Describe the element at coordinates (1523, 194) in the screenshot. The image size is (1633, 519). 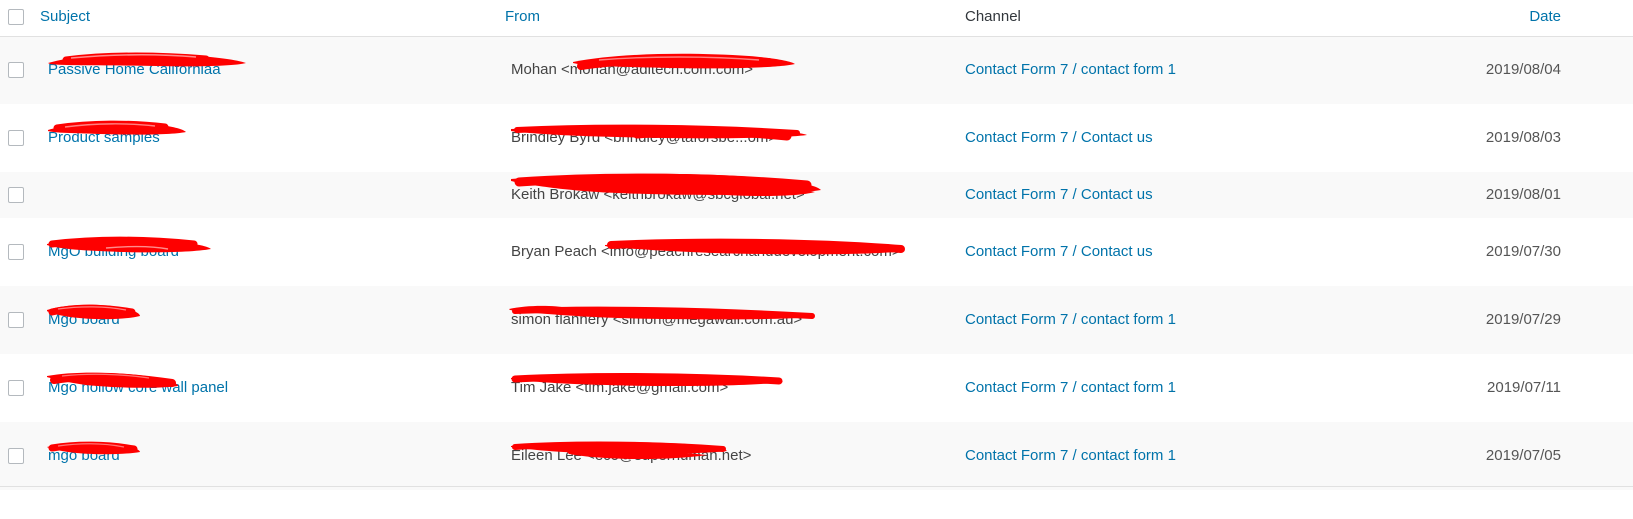
I see `cell-date: 2019/08/01` at that location.